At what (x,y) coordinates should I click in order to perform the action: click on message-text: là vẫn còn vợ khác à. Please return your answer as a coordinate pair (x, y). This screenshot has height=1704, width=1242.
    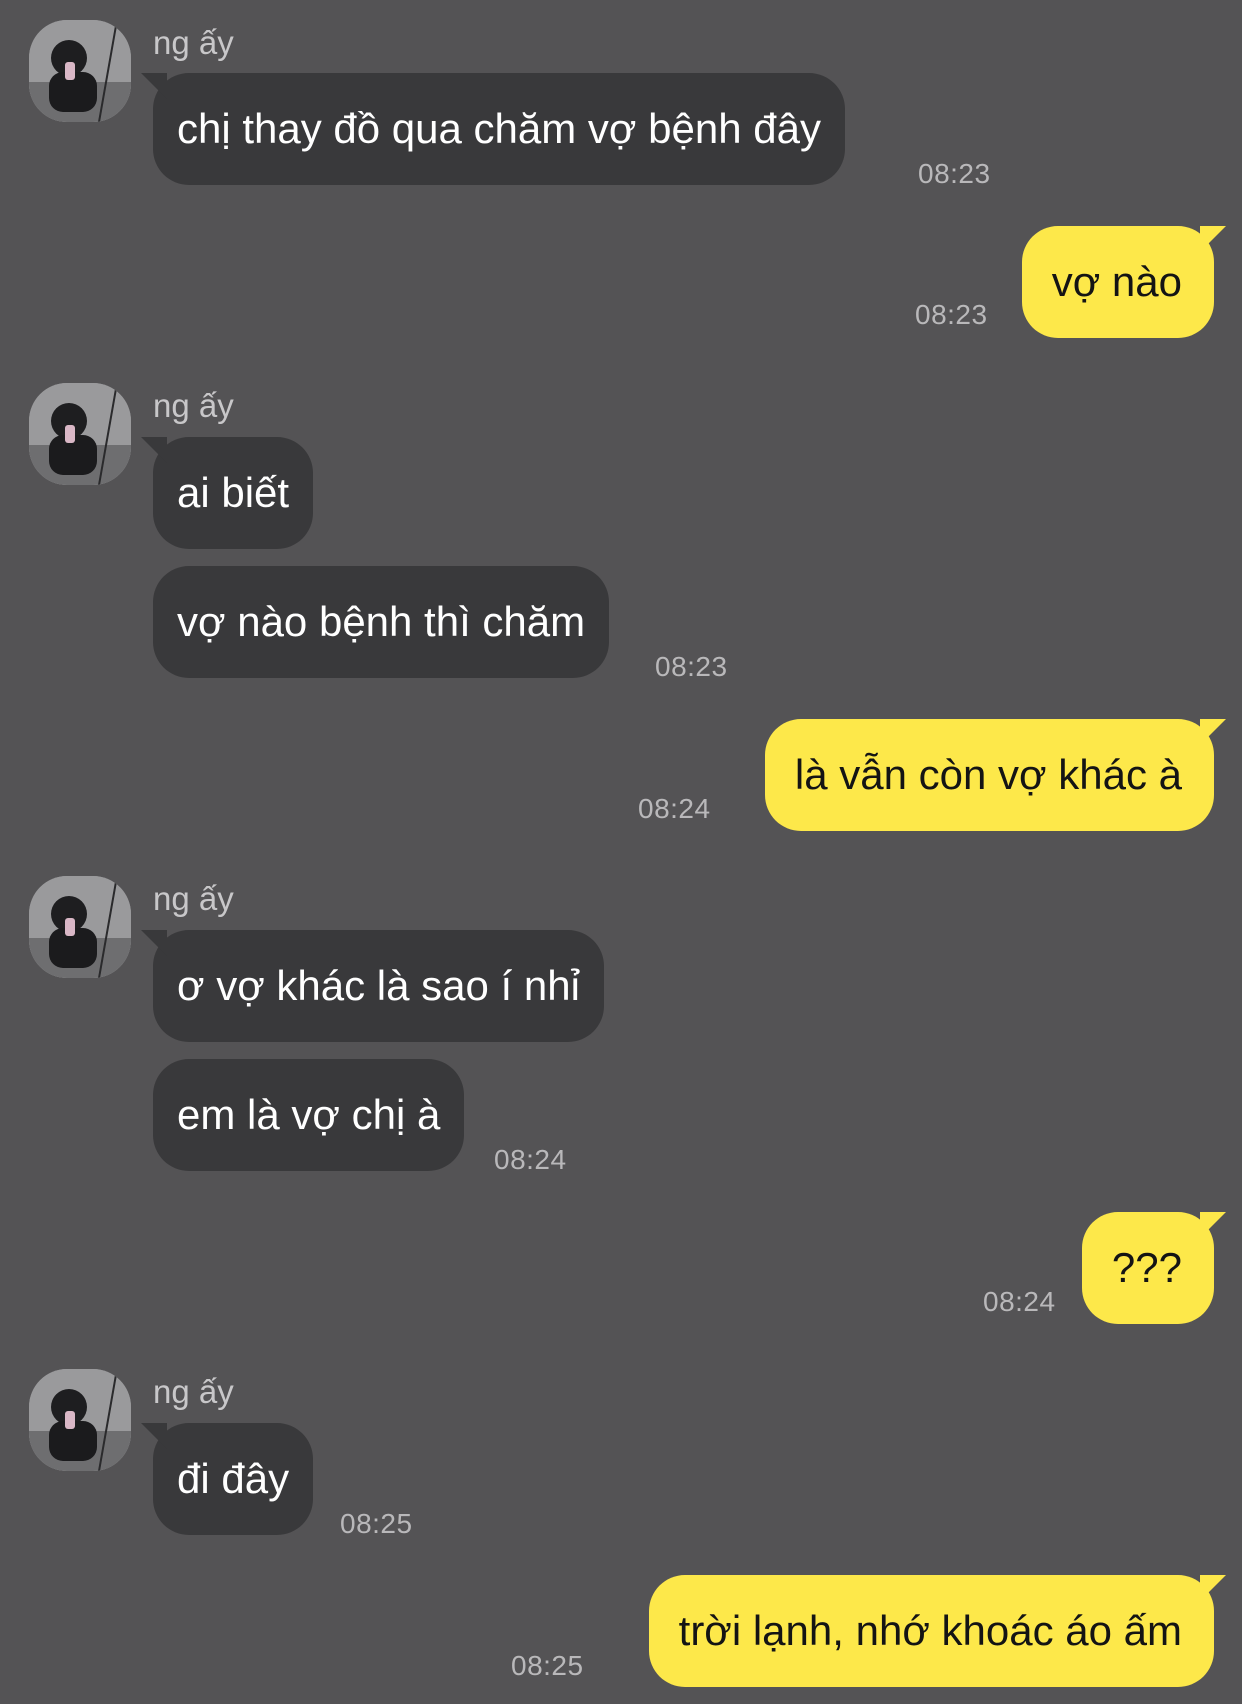
    Looking at the image, I should click on (988, 774).